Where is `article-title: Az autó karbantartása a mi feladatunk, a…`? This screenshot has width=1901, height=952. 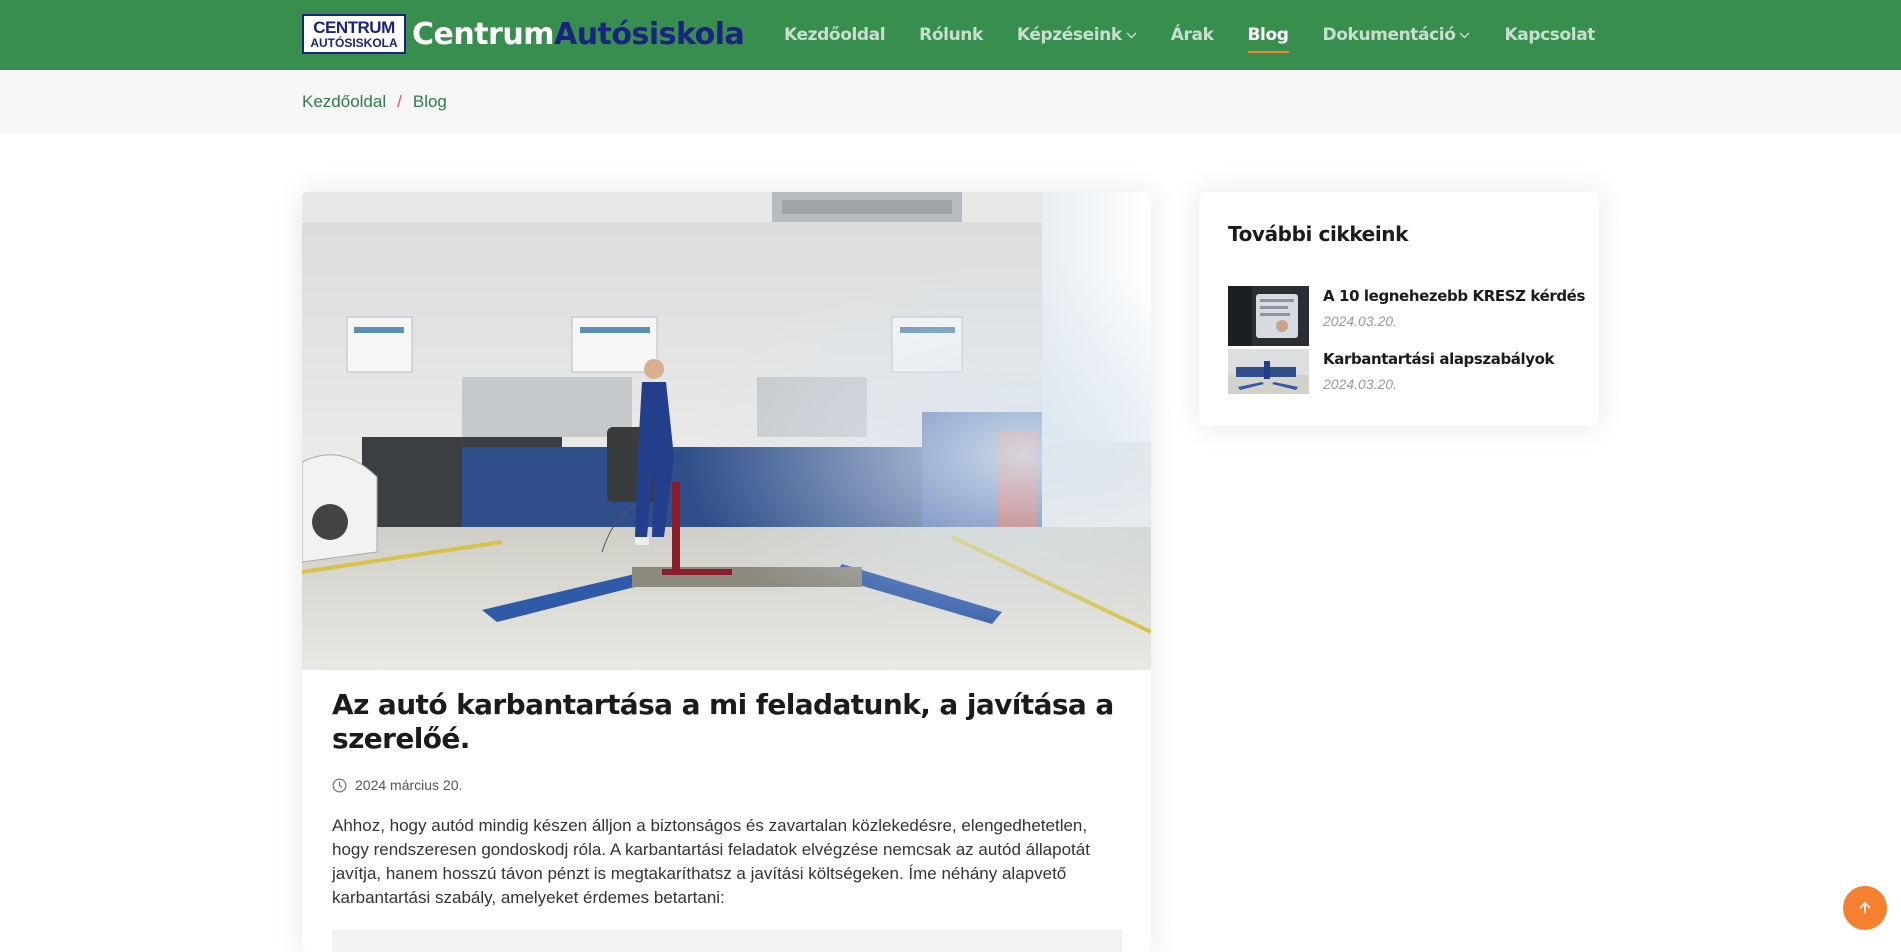
article-title: Az autó karbantartása a mi feladatunk, a… is located at coordinates (723, 721).